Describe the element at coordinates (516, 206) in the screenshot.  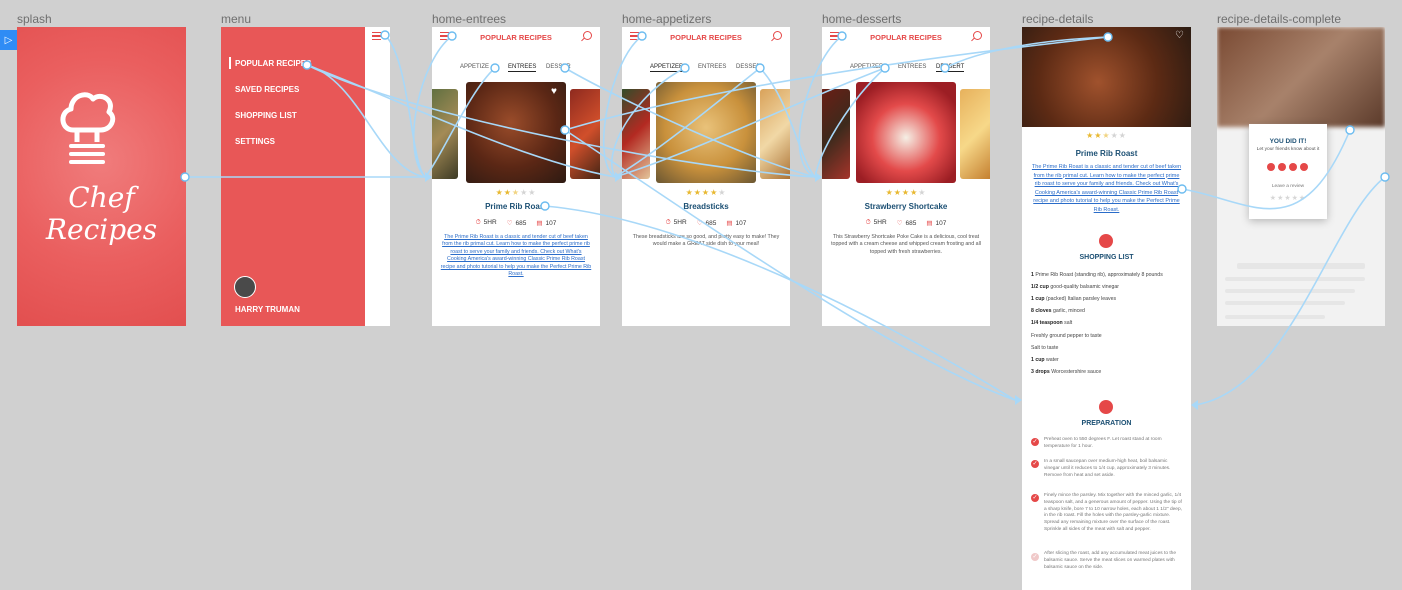
I see `recipe-title: Prime Rib Roast` at that location.